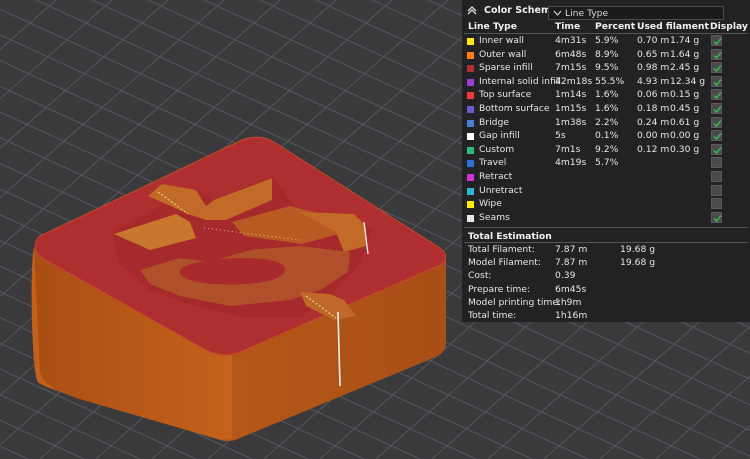 The height and width of the screenshot is (459, 750). What do you see at coordinates (568, 149) in the screenshot?
I see `line-type-time: 7m1s` at bounding box center [568, 149].